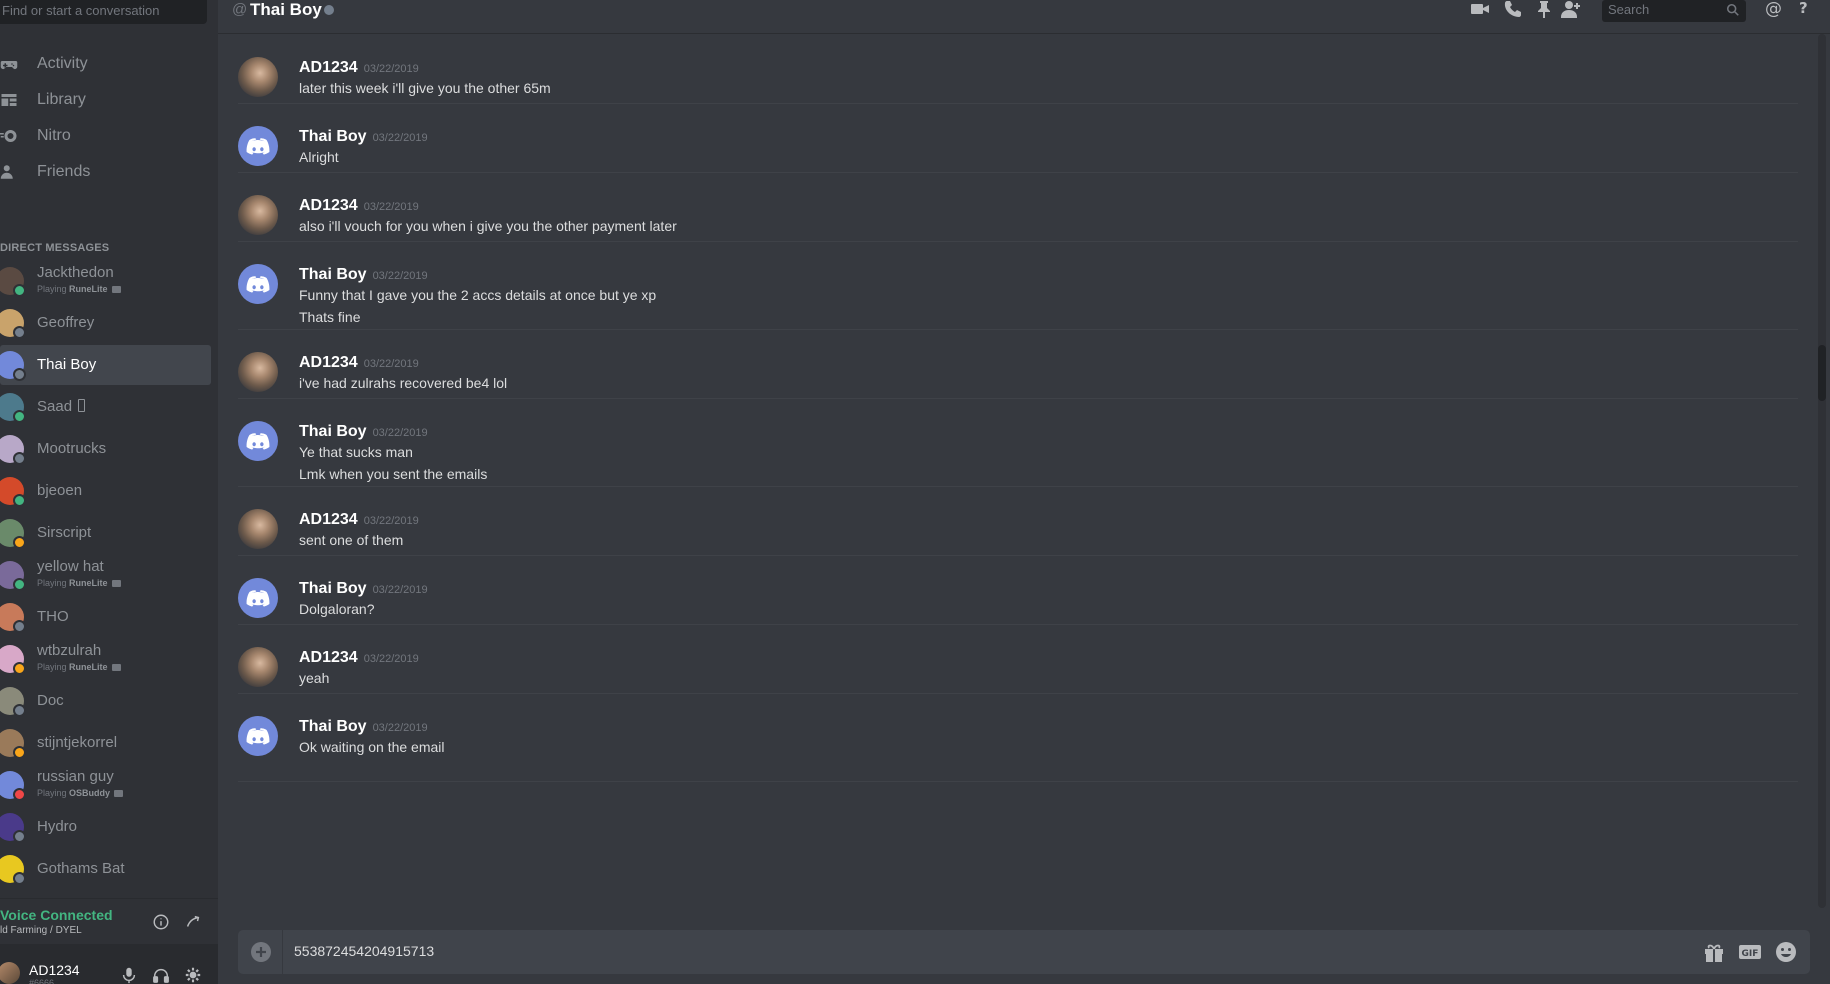 This screenshot has width=1830, height=984. I want to click on dm-item: Sirscript, so click(105, 533).